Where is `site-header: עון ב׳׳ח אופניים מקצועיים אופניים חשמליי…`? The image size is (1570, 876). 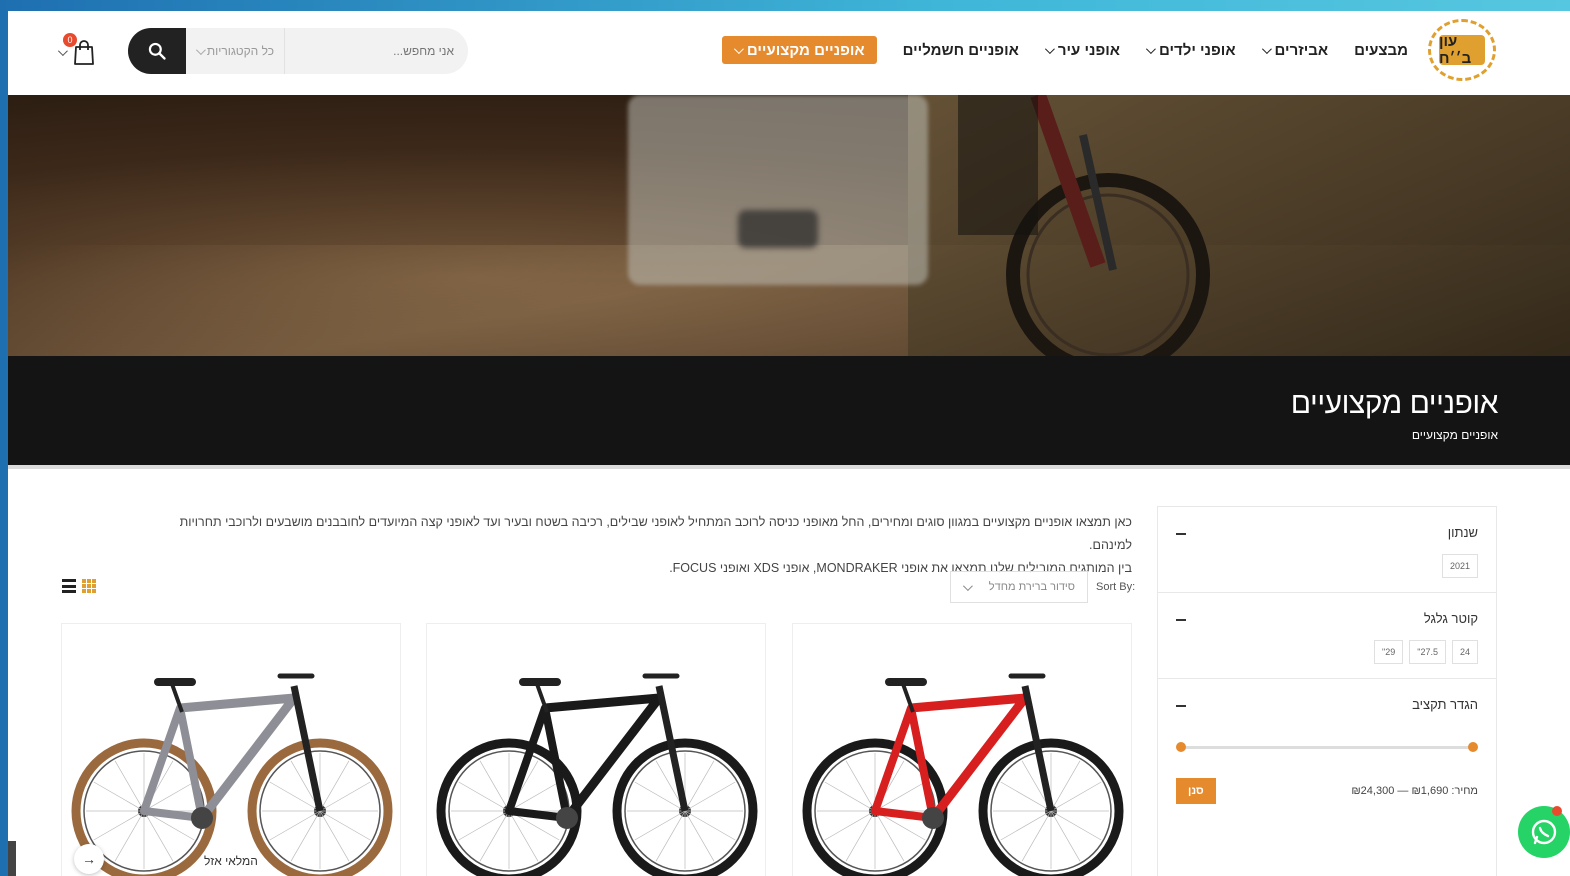 site-header: עון ב׳׳ח אופניים מקצועיים אופניים חשמליי… is located at coordinates (789, 53).